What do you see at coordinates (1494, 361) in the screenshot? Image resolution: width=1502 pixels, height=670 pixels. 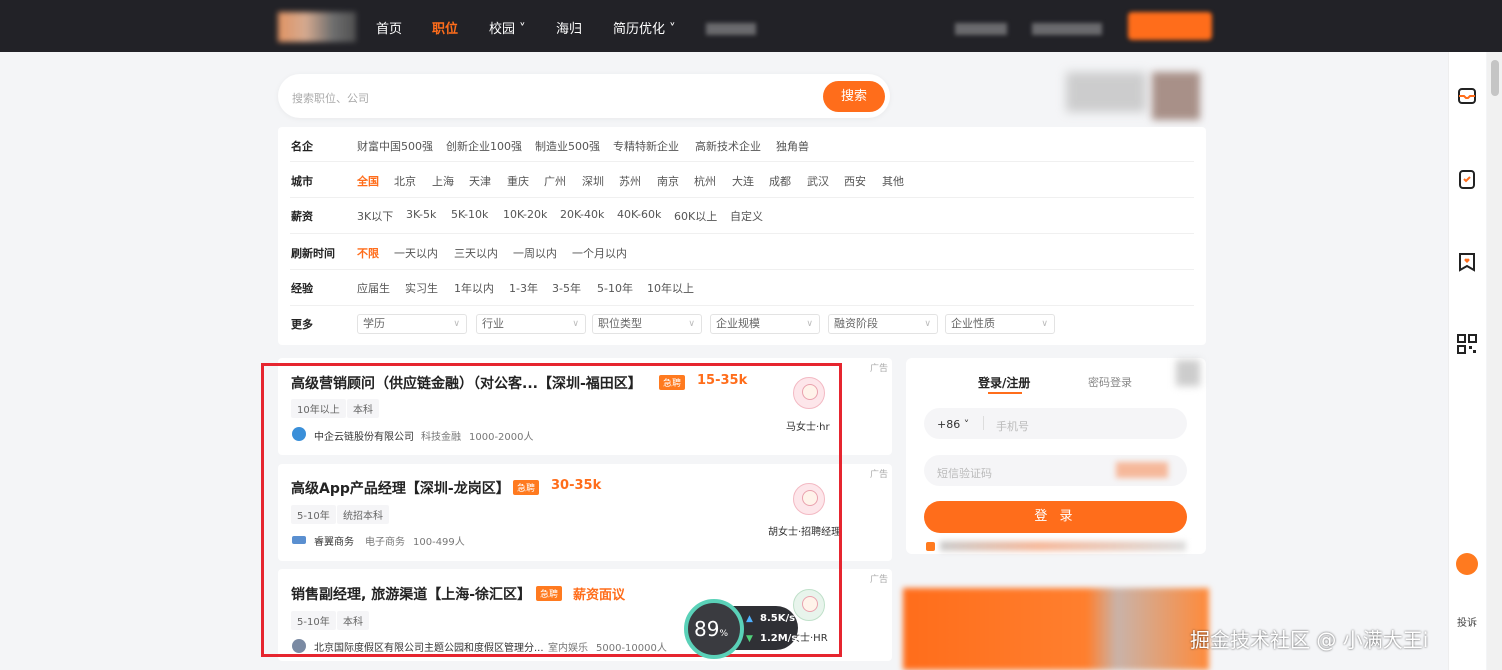 I see `scrollbar` at bounding box center [1494, 361].